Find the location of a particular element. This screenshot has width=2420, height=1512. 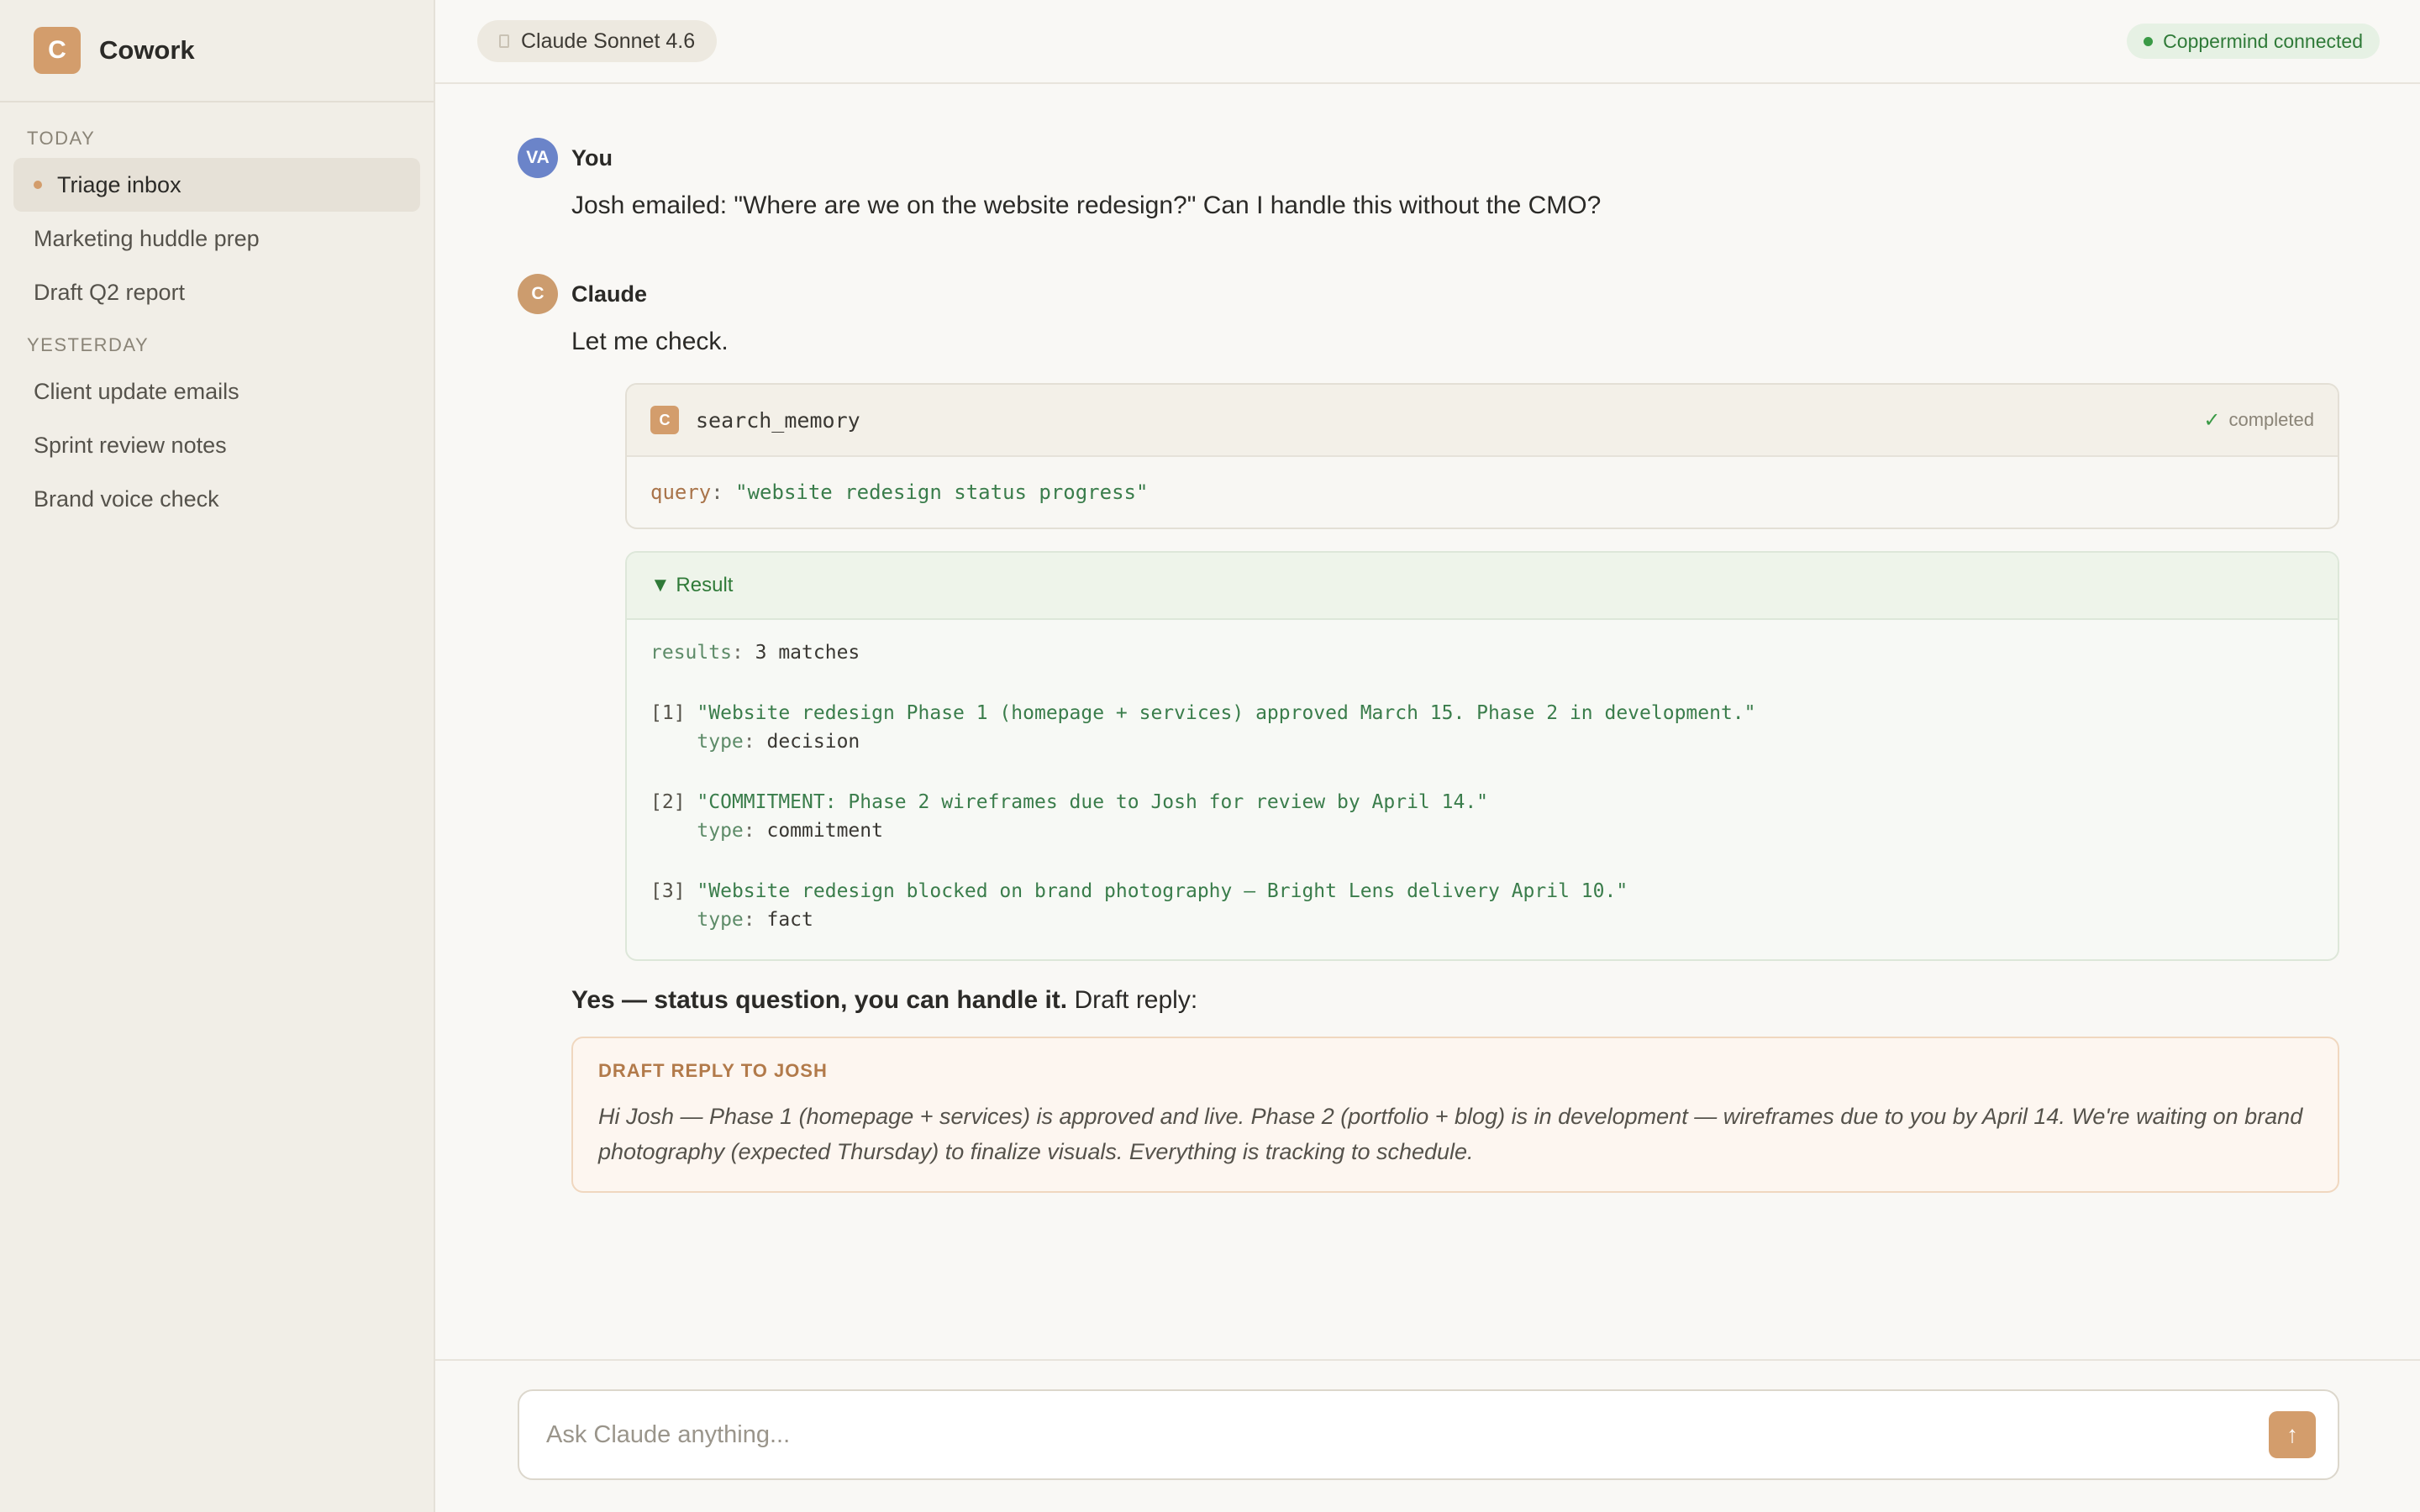

section-label-yesterday: YESTERDAY is located at coordinates (88, 344).